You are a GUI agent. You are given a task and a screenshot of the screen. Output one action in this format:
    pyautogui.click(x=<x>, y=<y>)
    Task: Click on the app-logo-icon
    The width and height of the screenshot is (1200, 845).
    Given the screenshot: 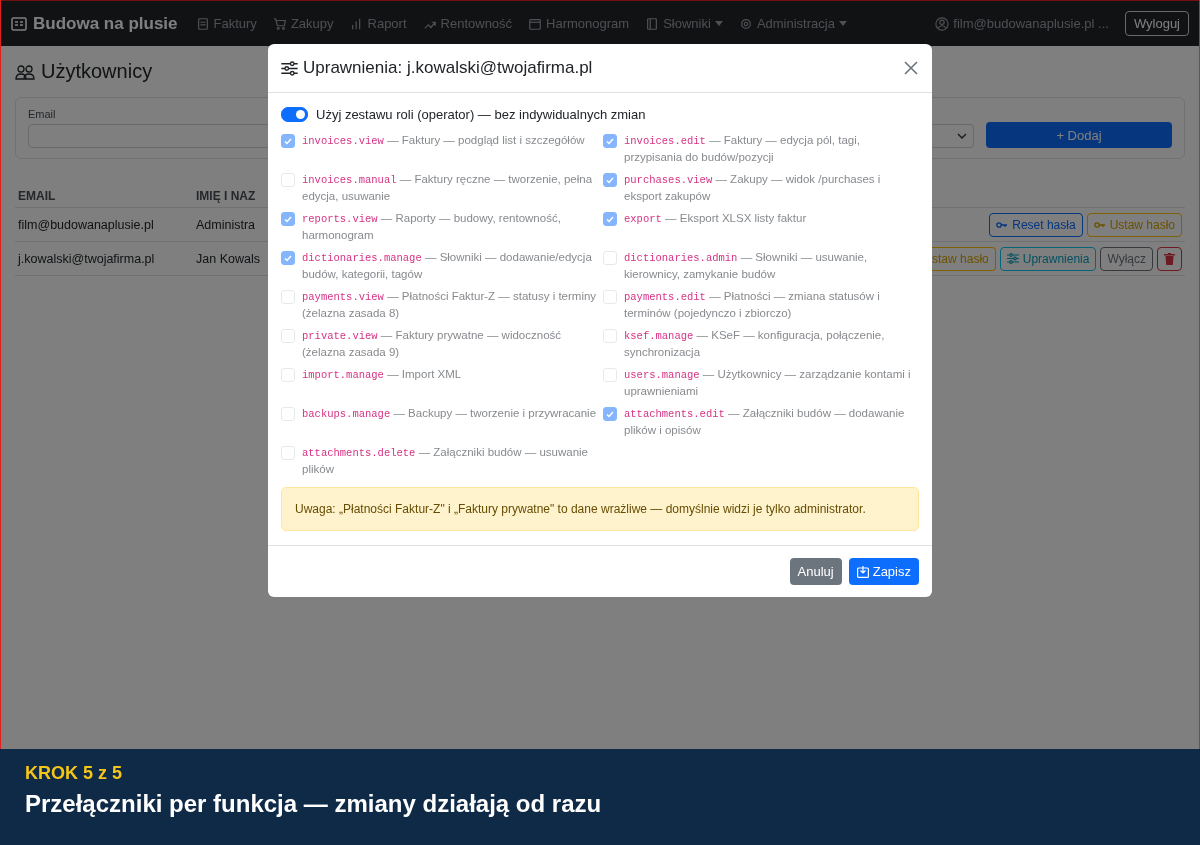 What is the action you would take?
    pyautogui.click(x=19, y=23)
    